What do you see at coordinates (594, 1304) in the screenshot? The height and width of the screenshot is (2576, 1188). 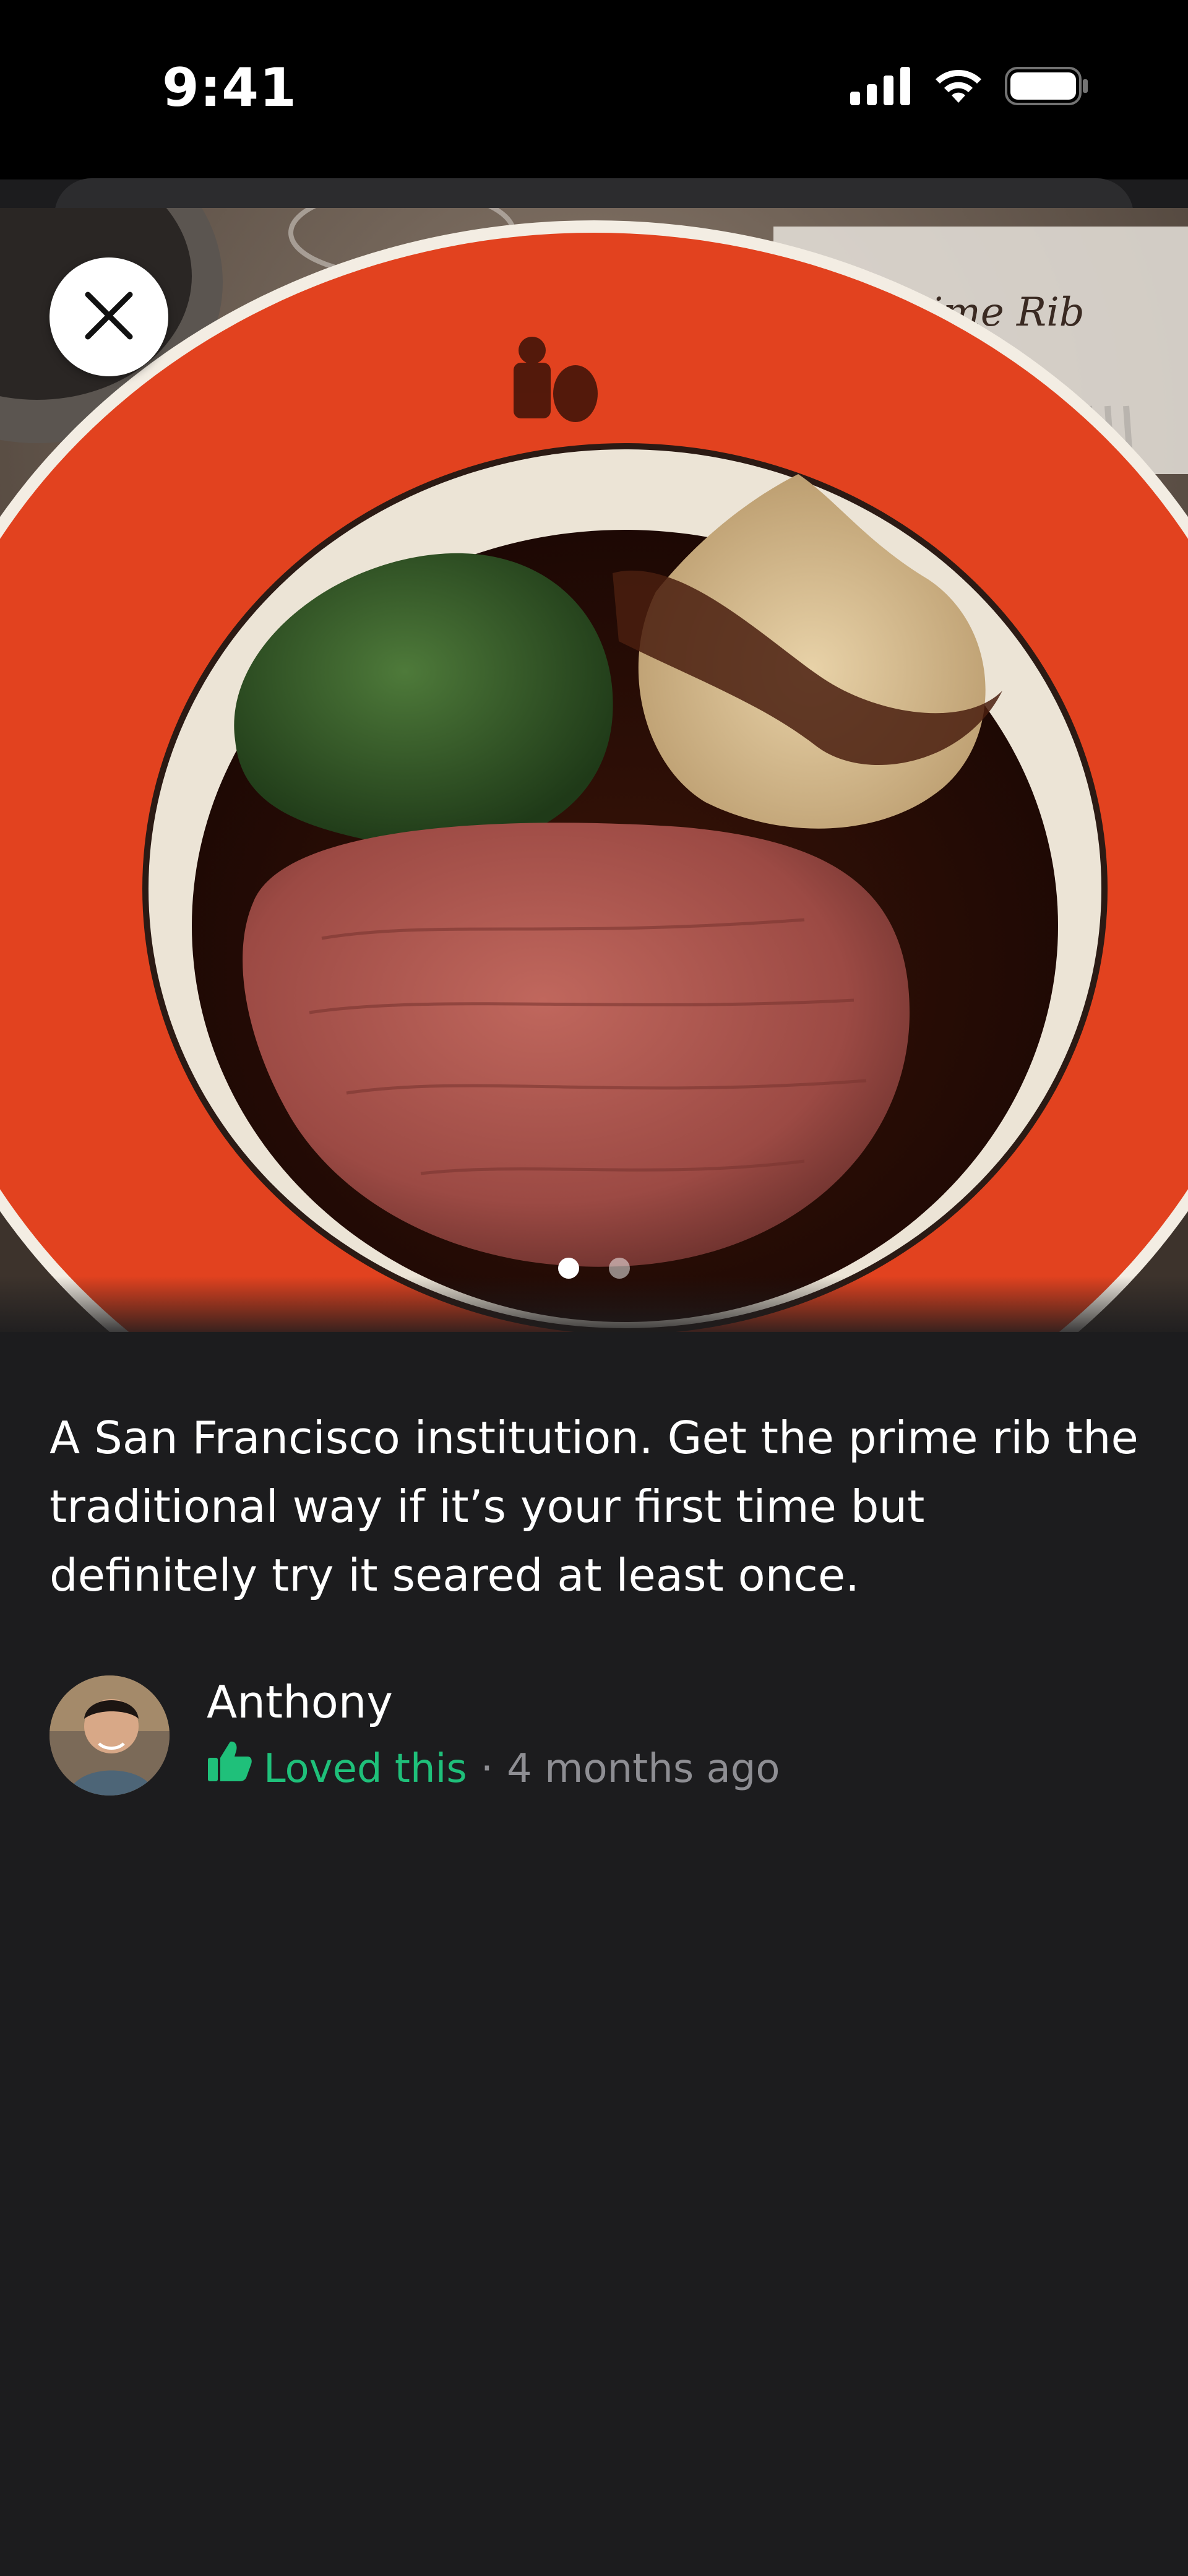 I see `photo-bottom-fade` at bounding box center [594, 1304].